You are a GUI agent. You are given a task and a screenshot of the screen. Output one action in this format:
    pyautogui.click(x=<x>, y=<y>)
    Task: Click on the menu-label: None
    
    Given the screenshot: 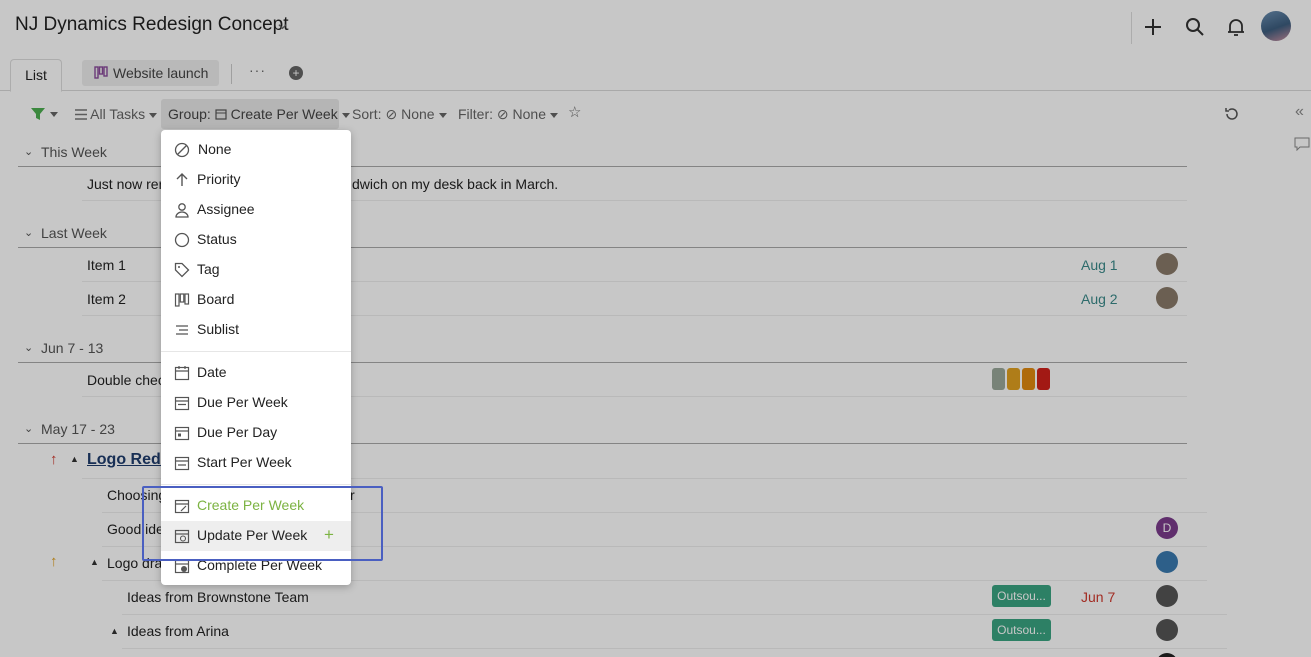 What is the action you would take?
    pyautogui.click(x=215, y=149)
    